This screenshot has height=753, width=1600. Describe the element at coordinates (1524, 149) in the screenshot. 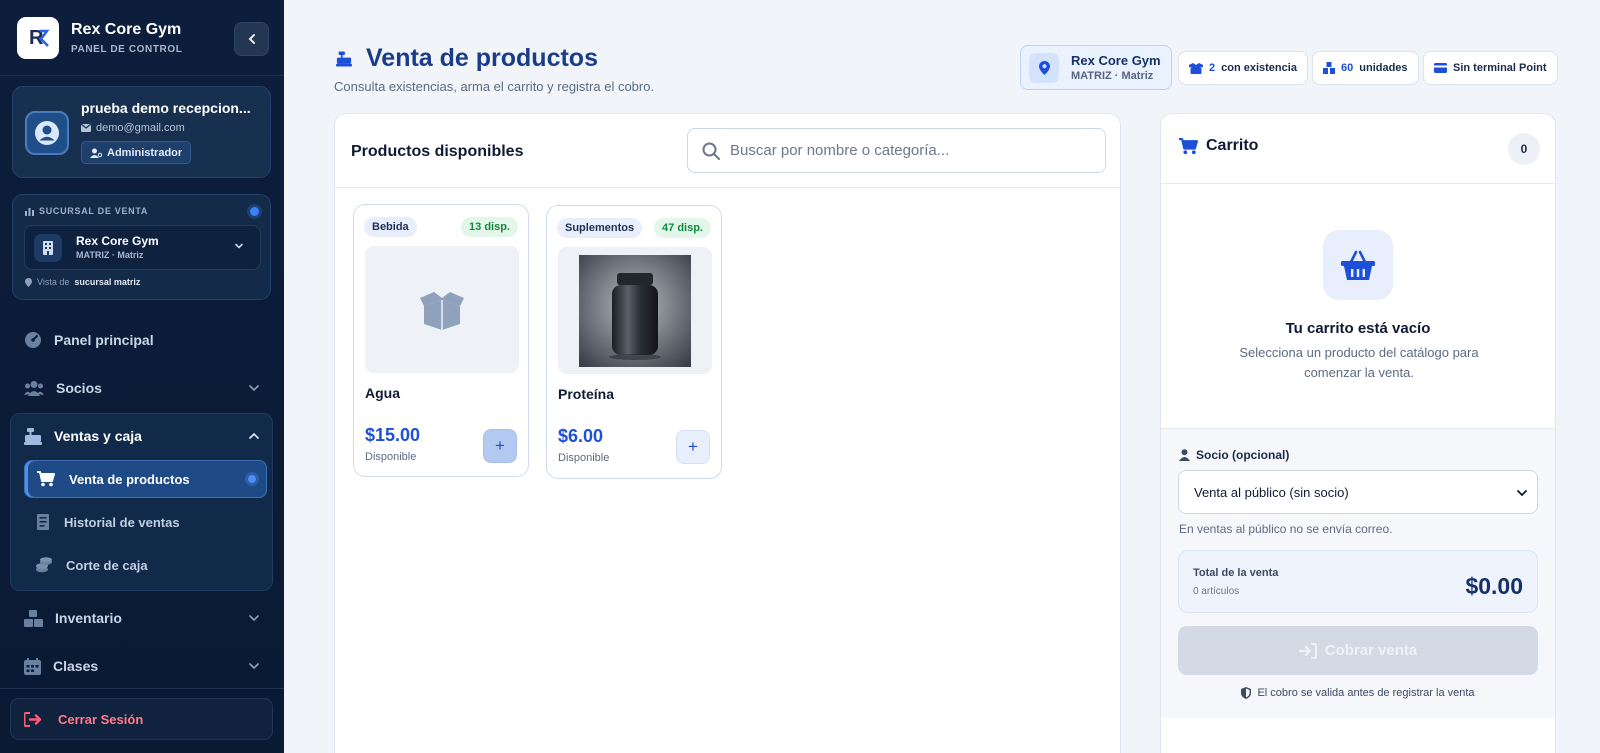

I see `cart-count-badge: 0` at that location.